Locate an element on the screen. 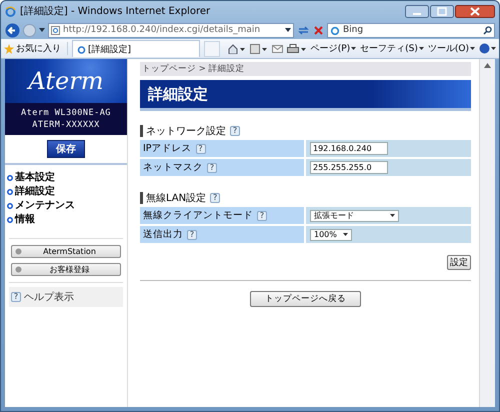  favorites-button: お気に入り is located at coordinates (36, 48).